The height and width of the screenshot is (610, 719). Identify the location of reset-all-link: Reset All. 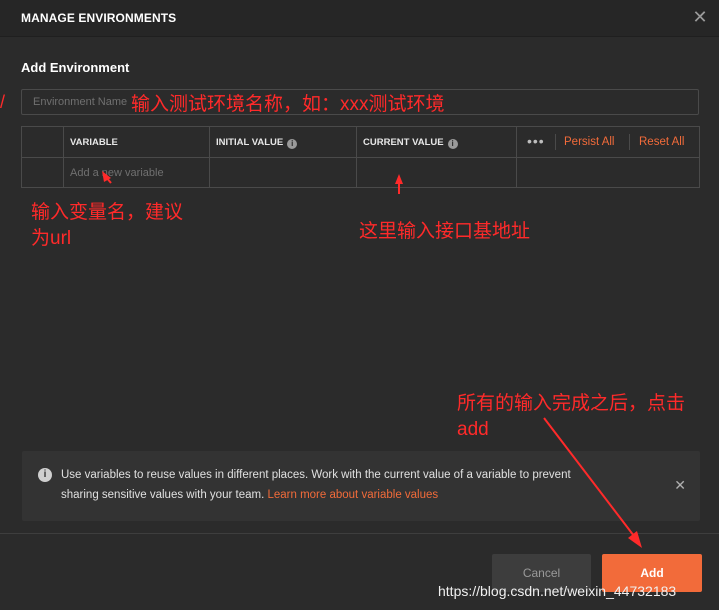
(661, 142).